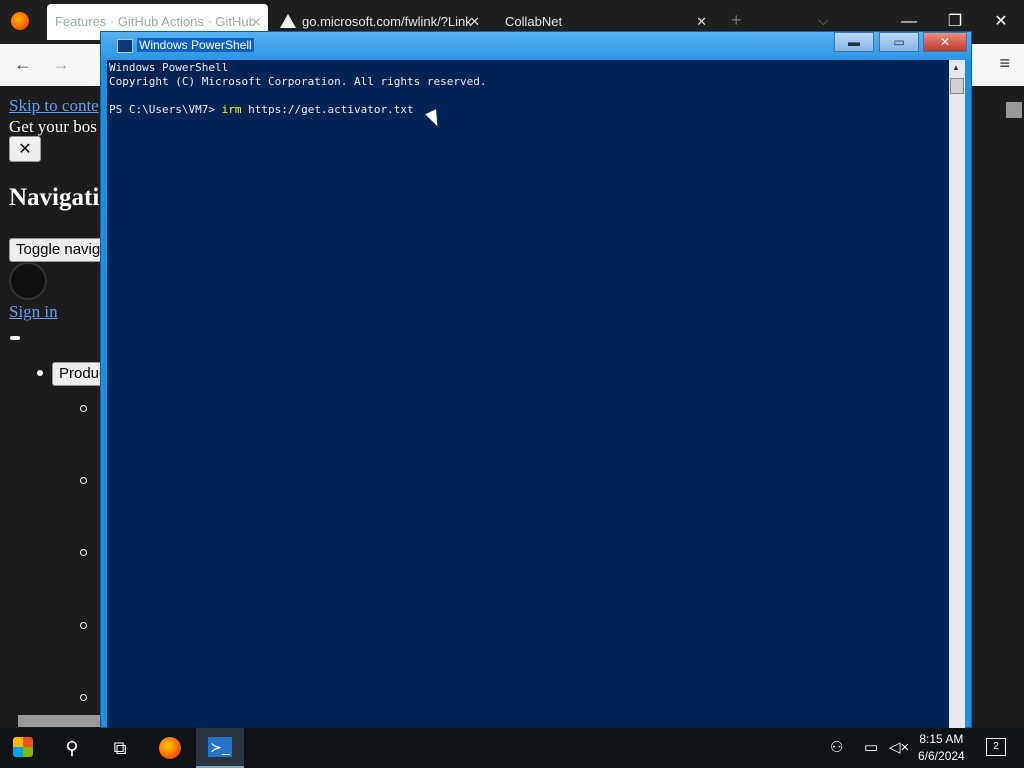  I want to click on horizontal-scrollbar-thumb, so click(59, 721).